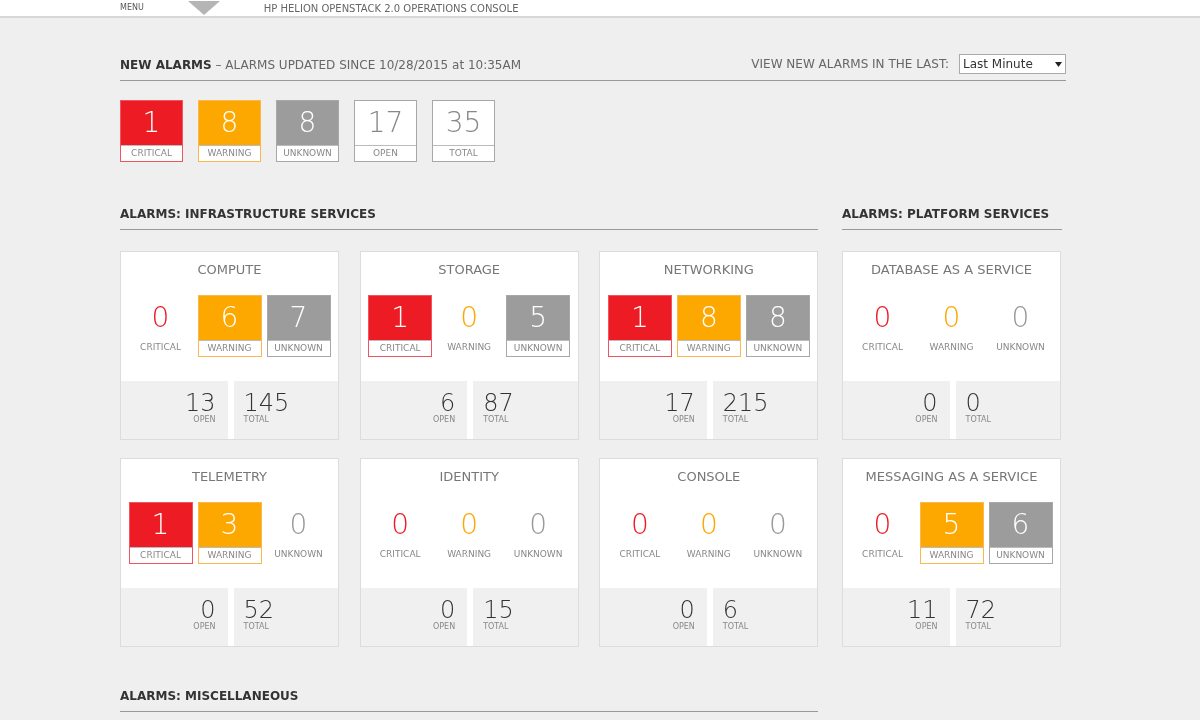 The width and height of the screenshot is (1200, 720). I want to click on card-title: CONSOLE, so click(709, 477).